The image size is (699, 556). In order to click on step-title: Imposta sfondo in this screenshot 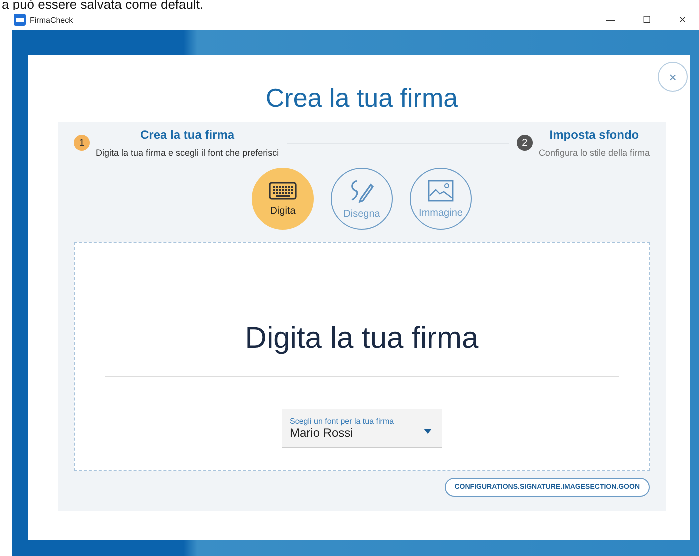, I will do `click(595, 135)`.